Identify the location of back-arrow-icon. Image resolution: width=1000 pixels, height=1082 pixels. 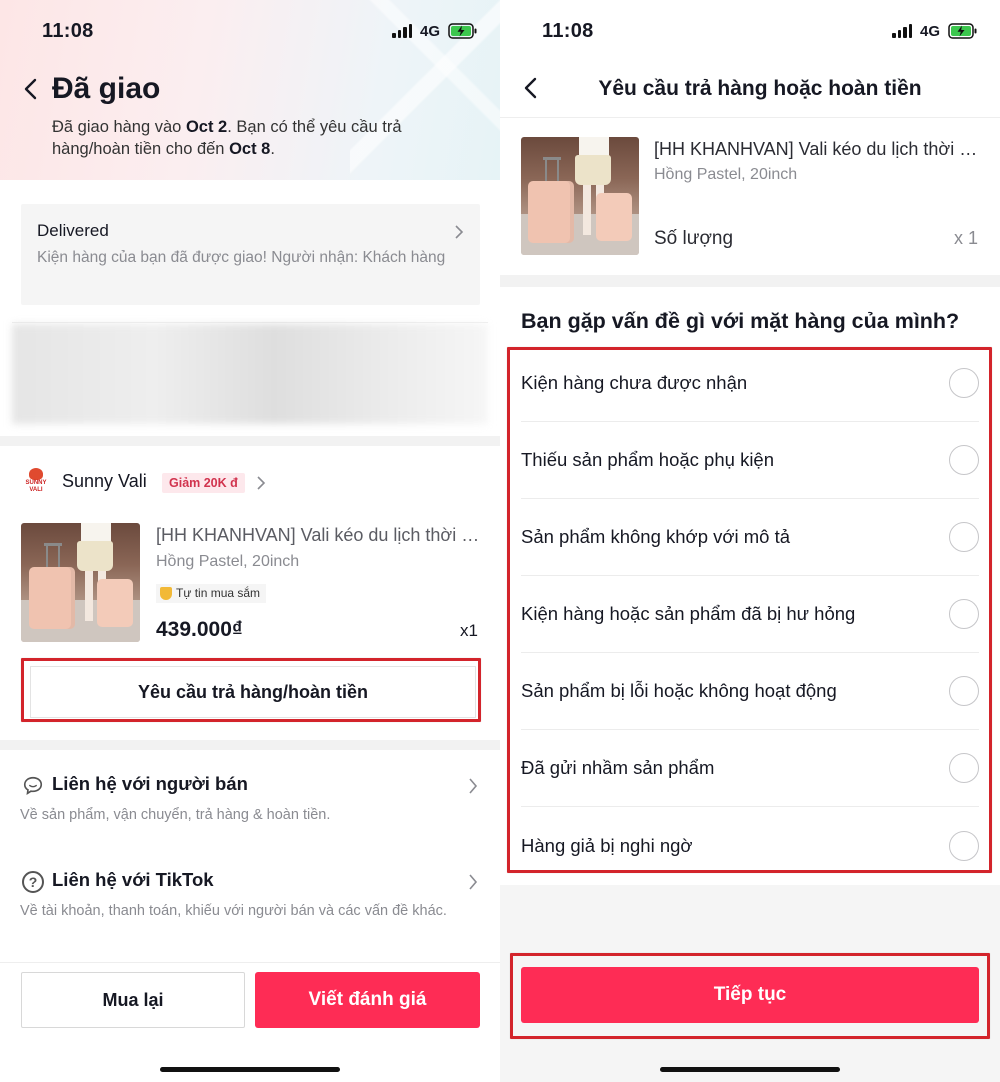
(31, 89).